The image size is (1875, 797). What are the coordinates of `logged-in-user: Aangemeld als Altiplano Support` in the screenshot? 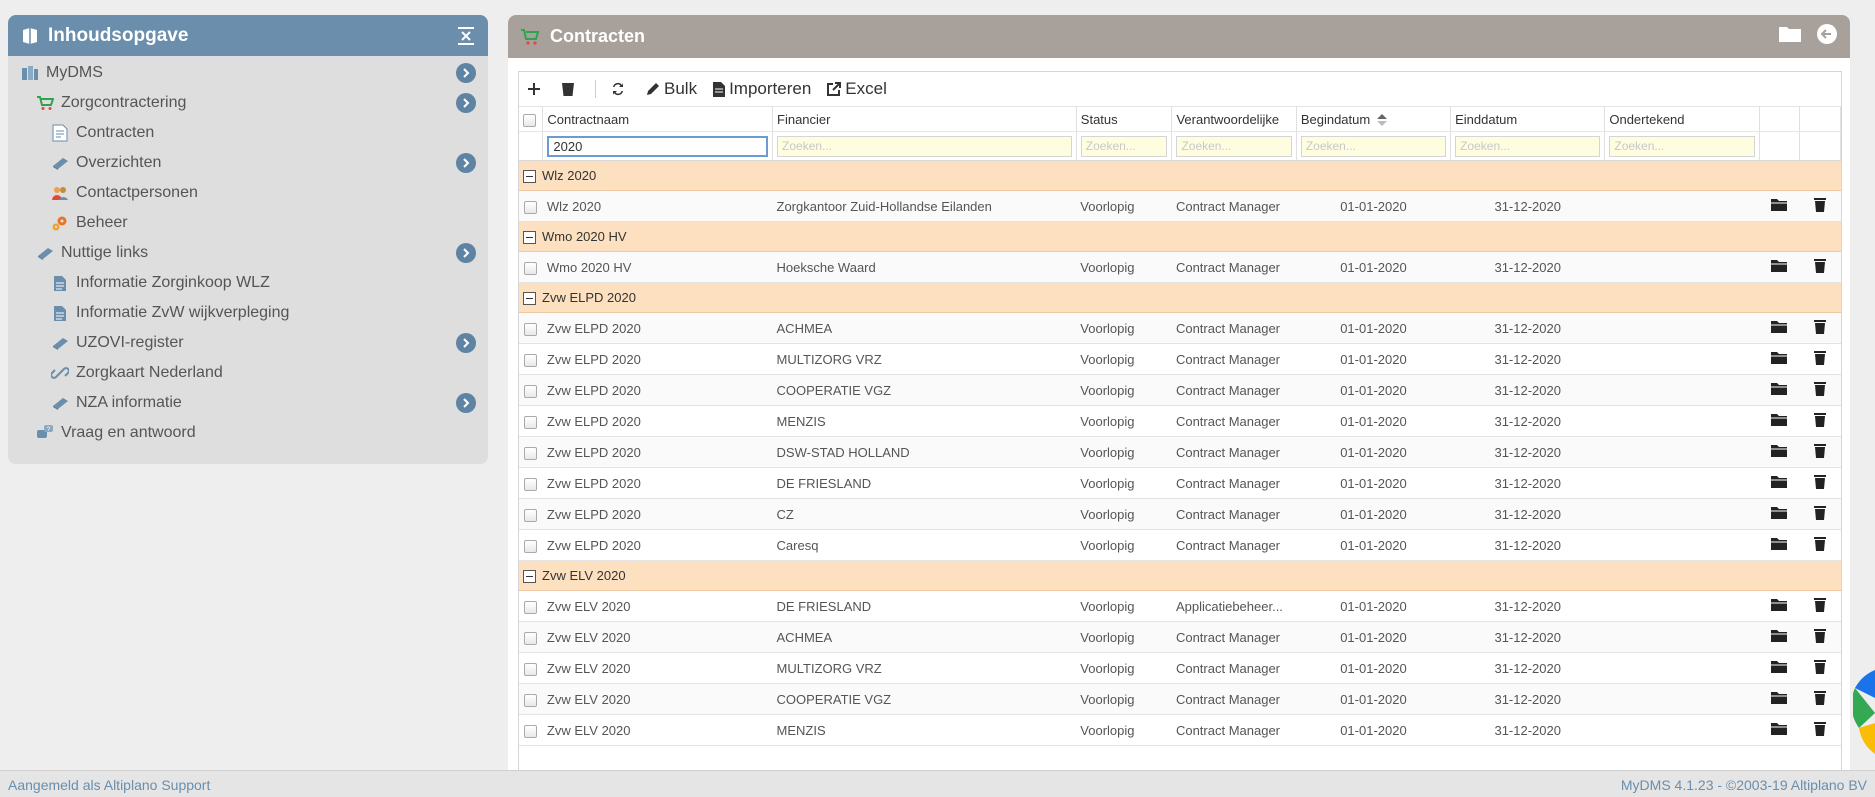 It's located at (109, 785).